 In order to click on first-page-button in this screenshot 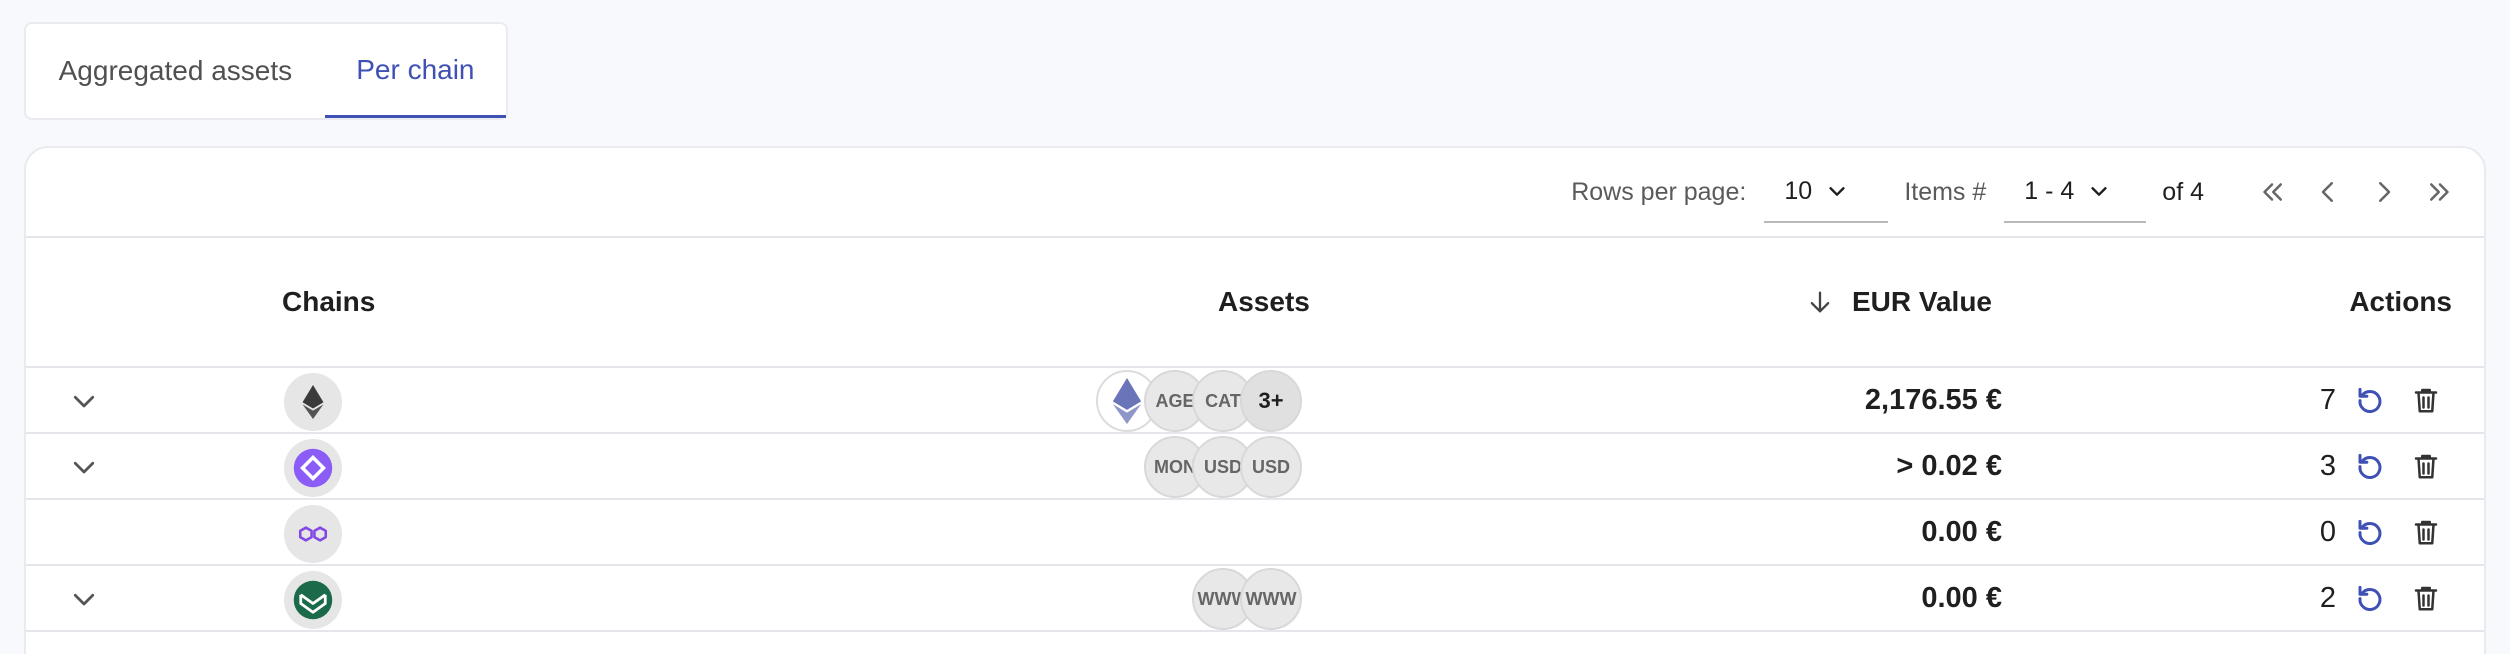, I will do `click(2272, 192)`.